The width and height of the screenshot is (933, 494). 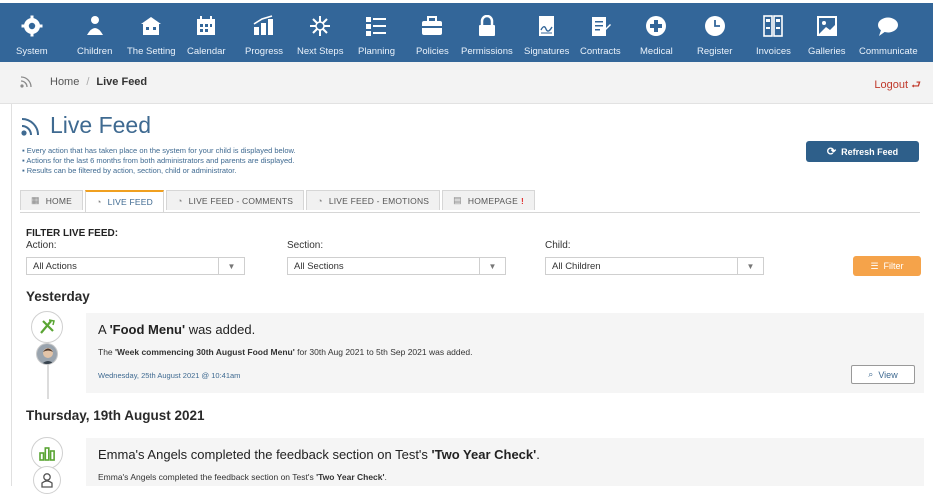 I want to click on child-select-value: All Children, so click(x=576, y=266).